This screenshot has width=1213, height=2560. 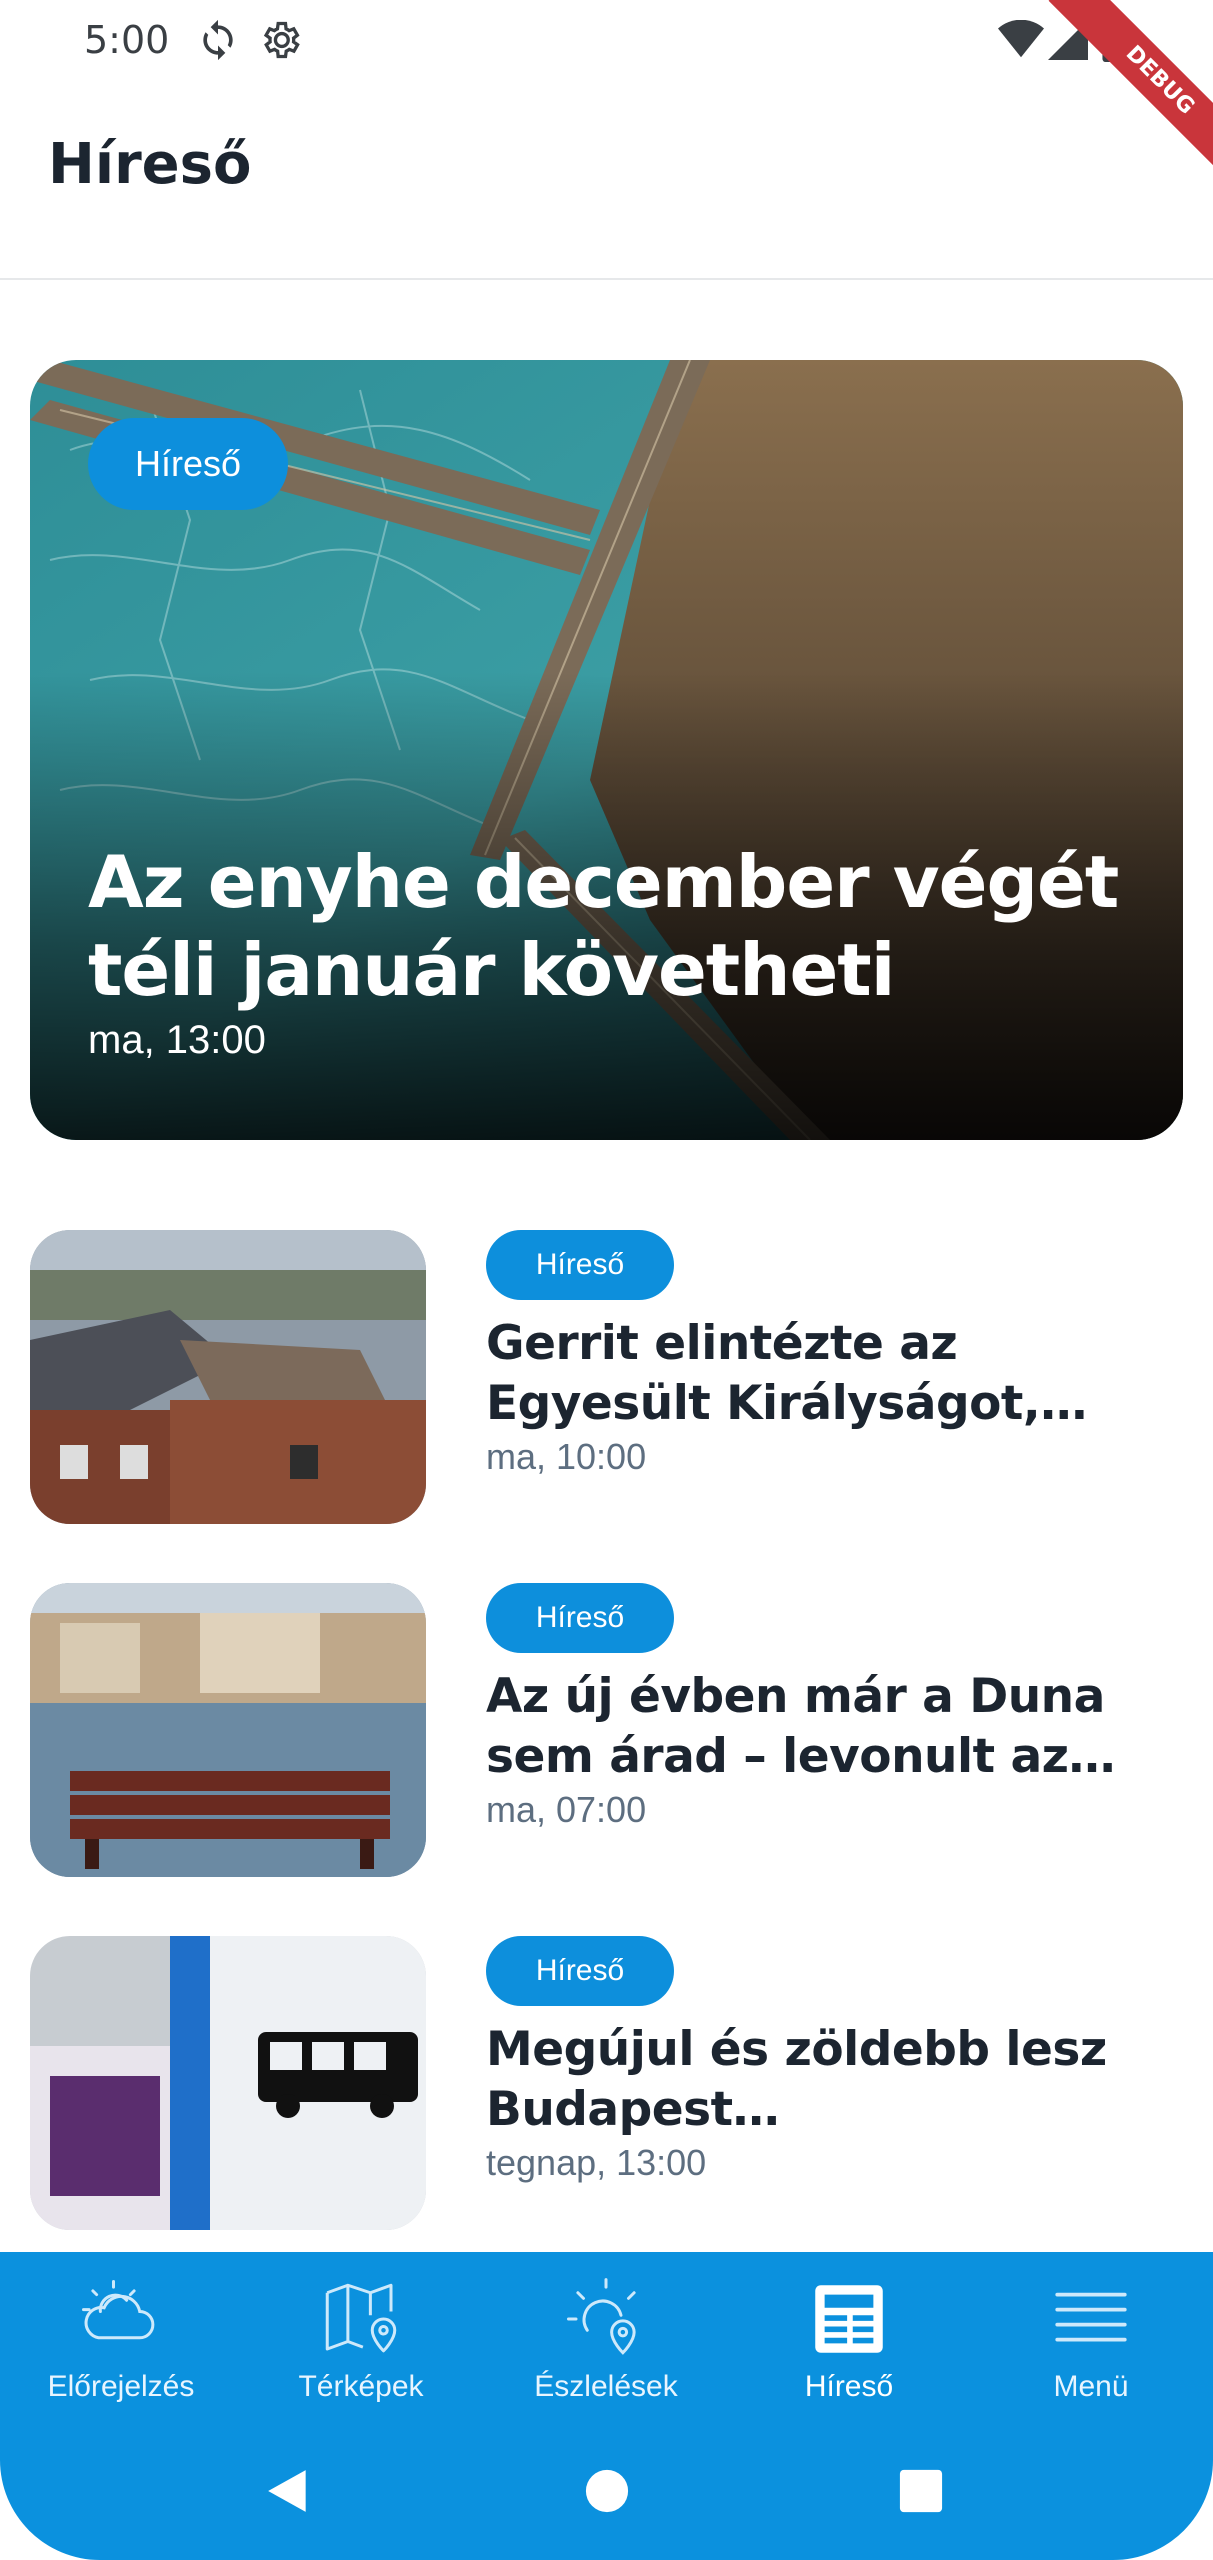 What do you see at coordinates (177, 1040) in the screenshot?
I see `featured-article-time: ma, 13:00` at bounding box center [177, 1040].